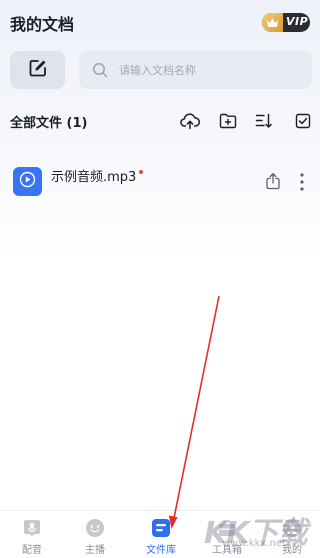 The image size is (320, 558). Describe the element at coordinates (160, 182) in the screenshot. I see `file-list-item: 示例音频.mp3` at that location.